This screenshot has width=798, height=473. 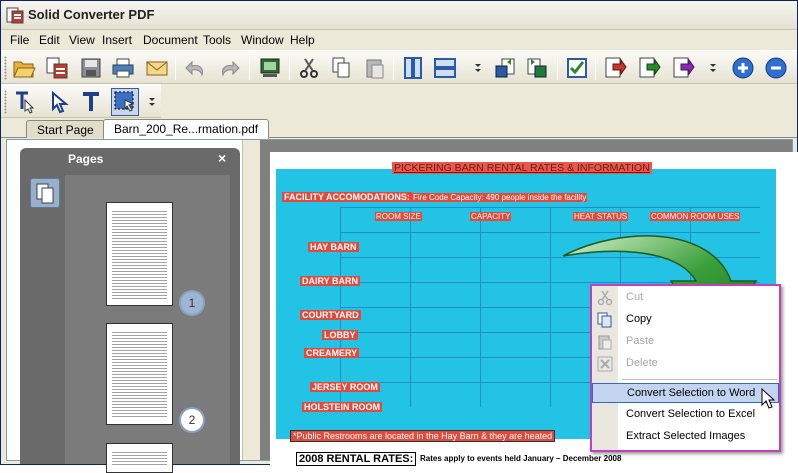 I want to click on menu-item-label: Convert Selection to Excel, so click(x=691, y=414).